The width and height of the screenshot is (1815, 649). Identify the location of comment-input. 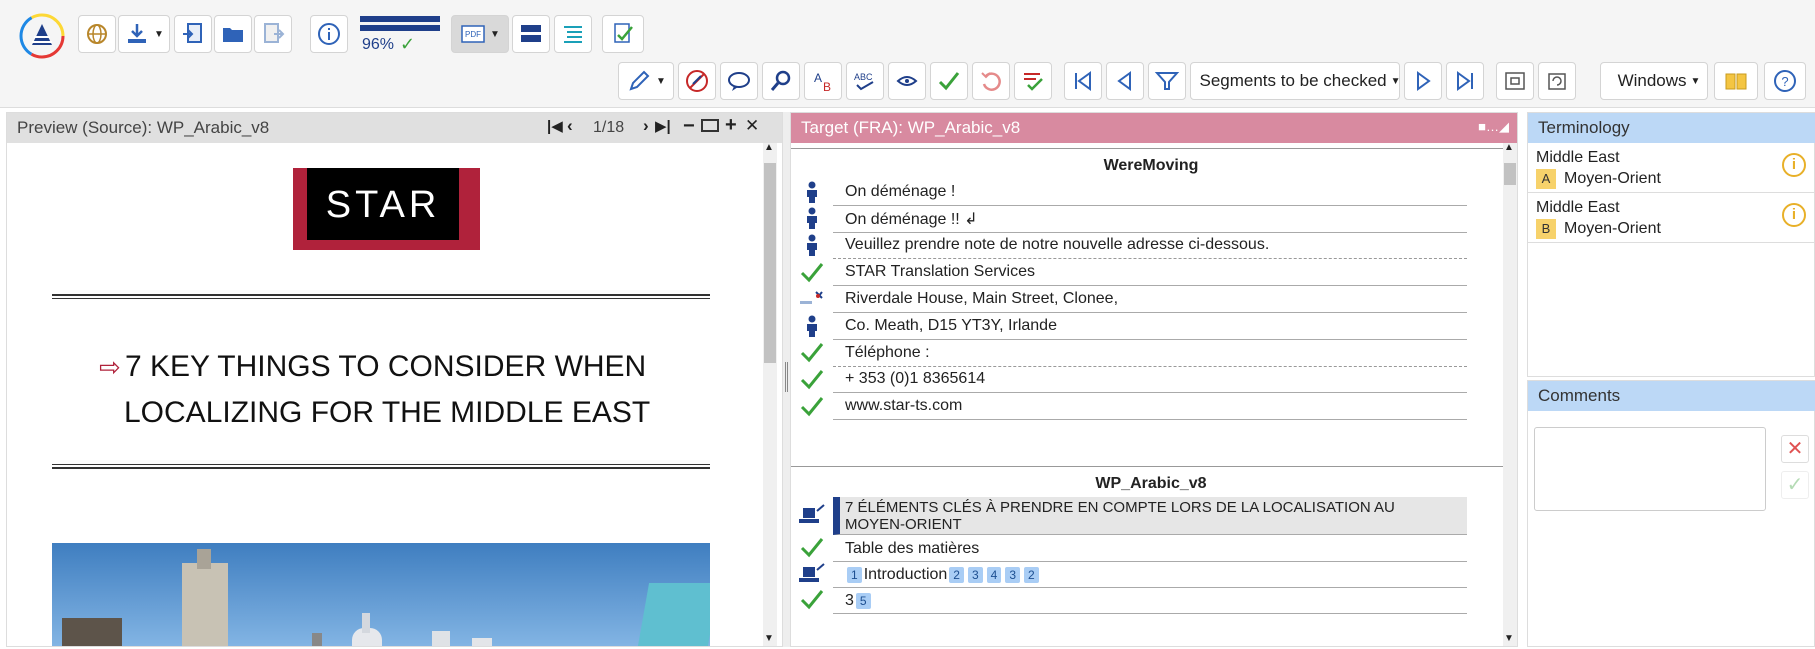
(1650, 469).